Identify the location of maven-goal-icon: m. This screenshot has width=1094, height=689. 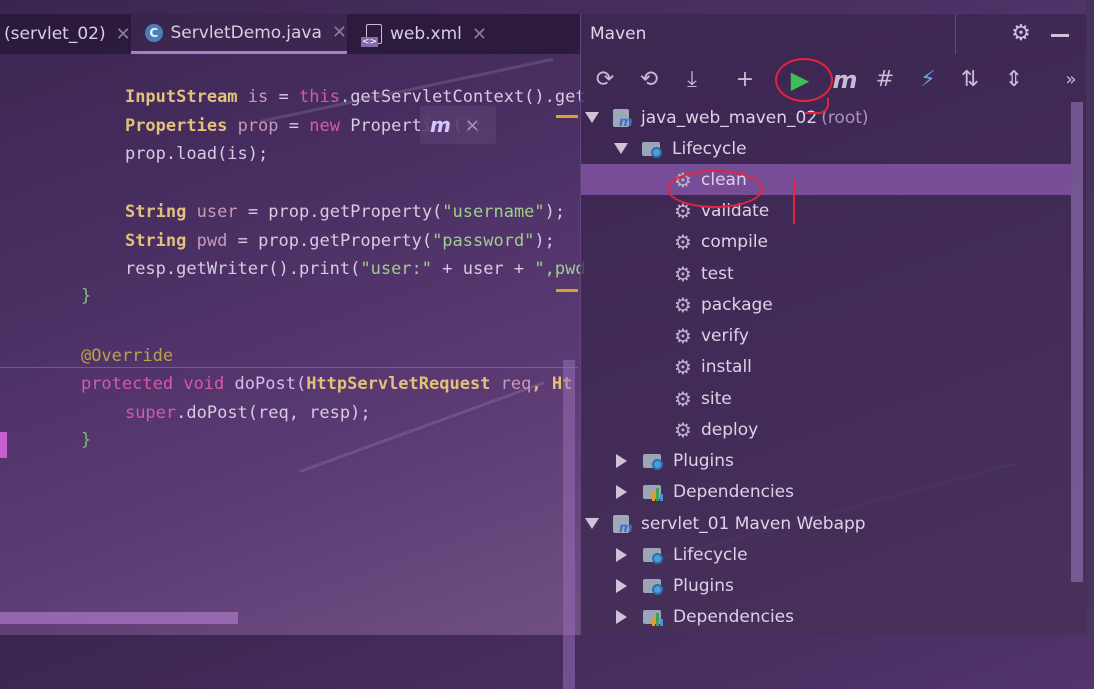
(845, 80).